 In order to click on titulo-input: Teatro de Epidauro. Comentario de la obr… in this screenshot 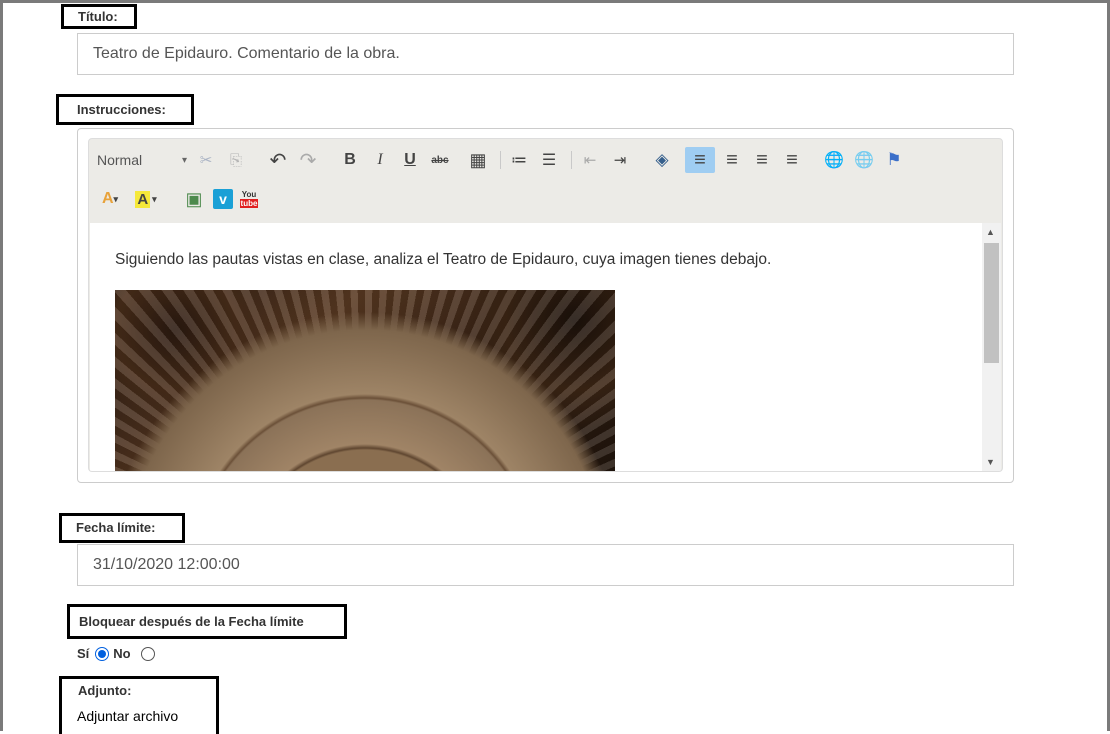, I will do `click(545, 54)`.